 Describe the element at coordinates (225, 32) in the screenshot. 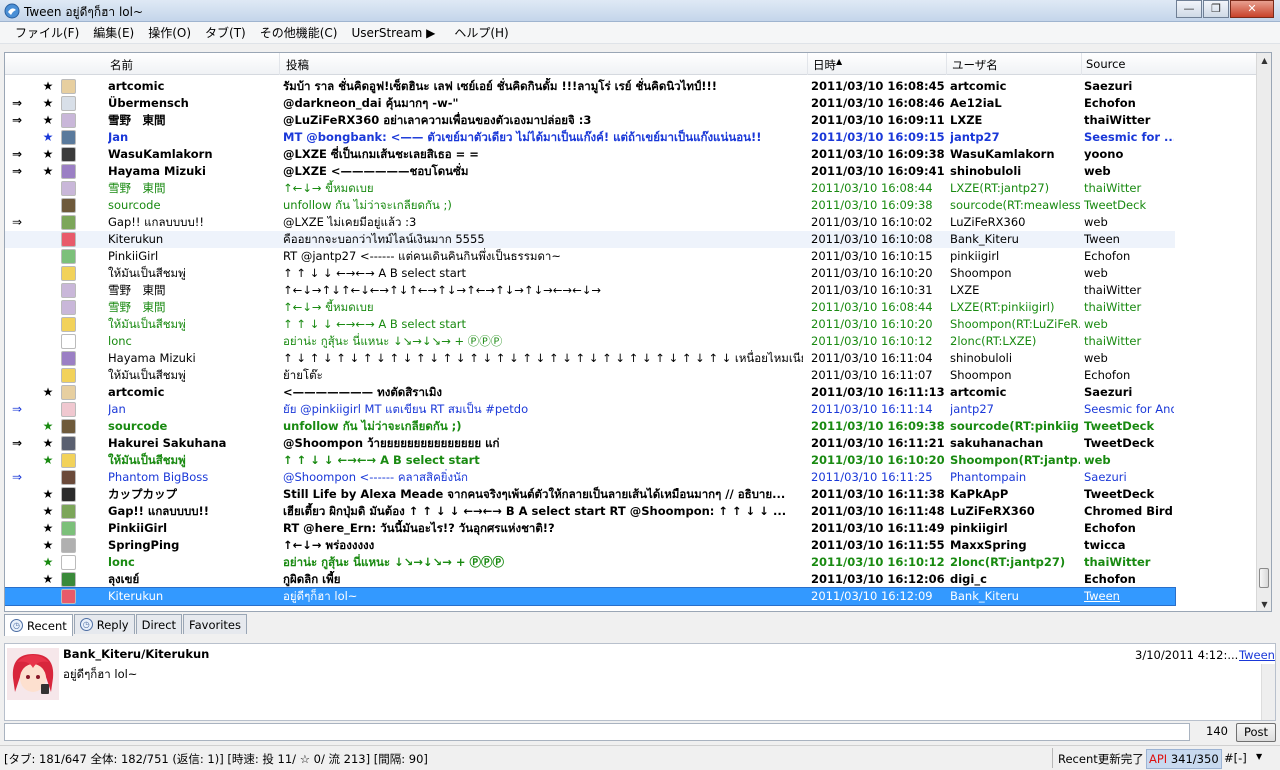

I see `menu-tab: タブ(T)` at that location.